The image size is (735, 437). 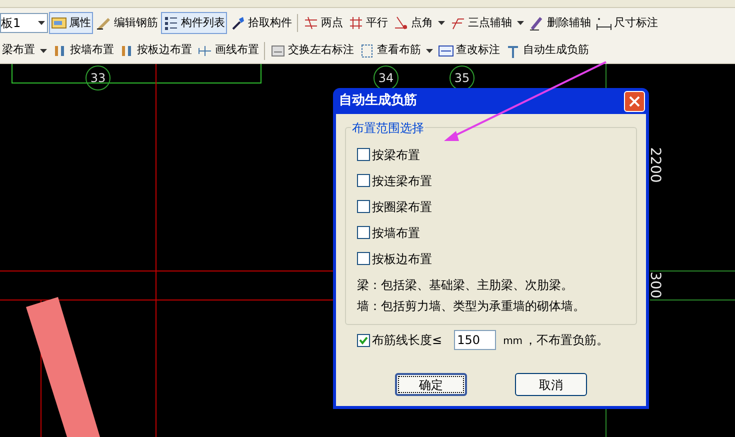 I want to click on toolbar-button: 尺寸标注, so click(x=627, y=23).